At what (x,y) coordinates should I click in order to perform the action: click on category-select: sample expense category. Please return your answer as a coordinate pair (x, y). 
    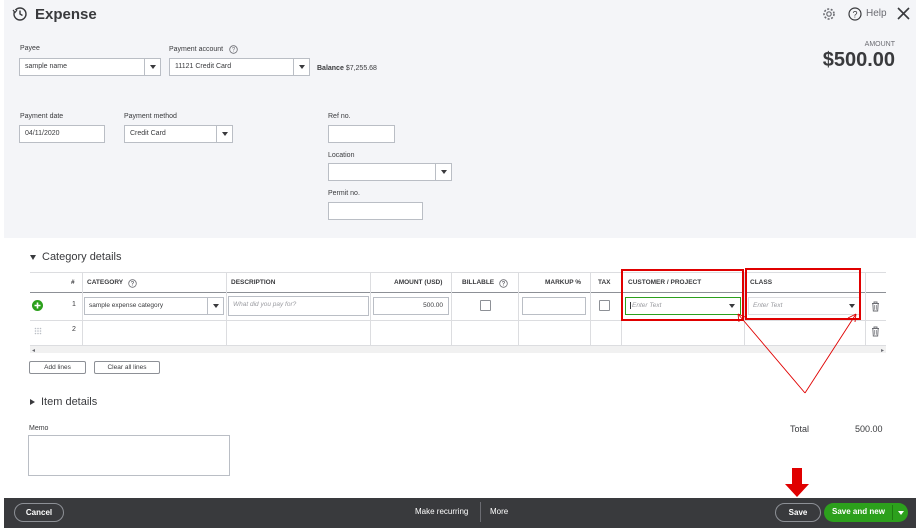
    Looking at the image, I should click on (154, 306).